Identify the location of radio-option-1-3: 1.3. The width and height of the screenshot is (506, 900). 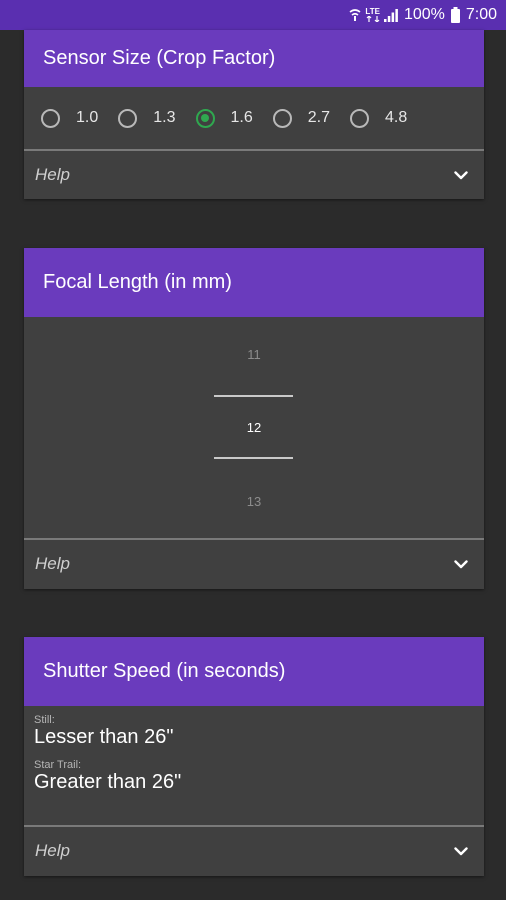
(147, 118).